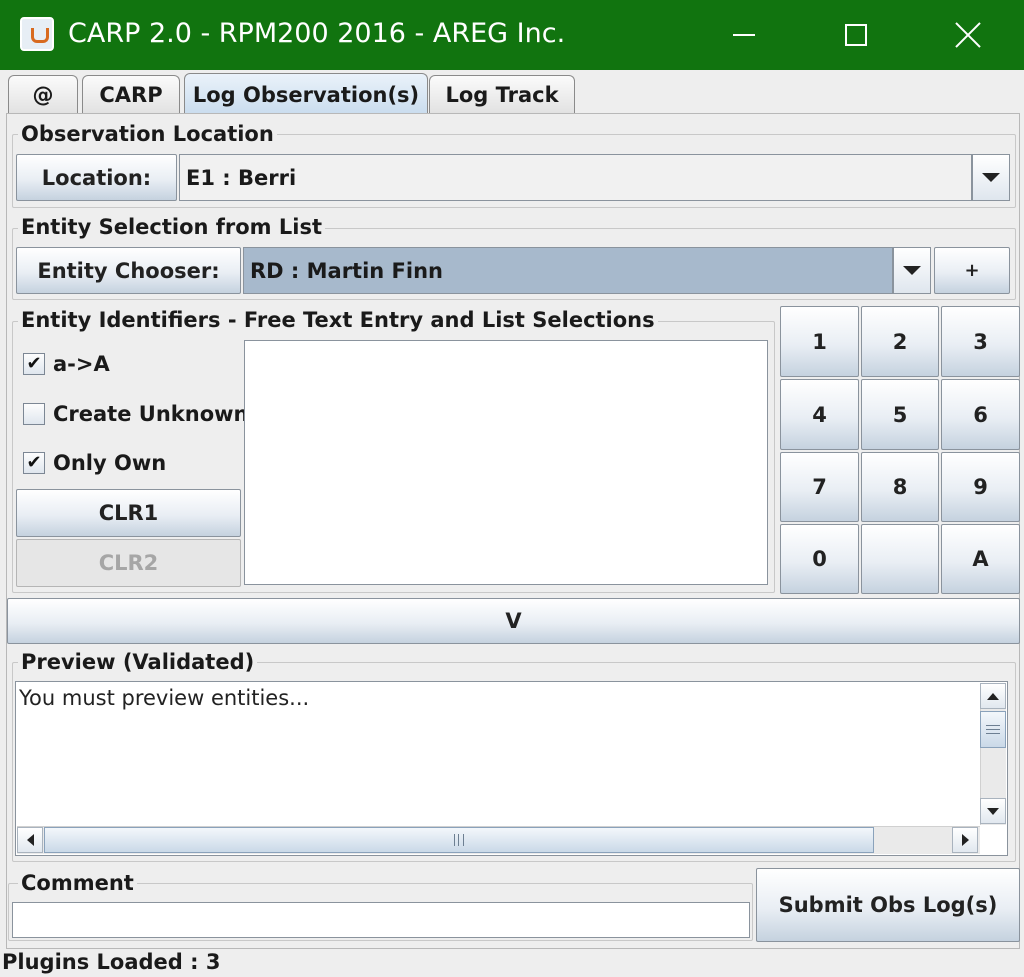 Image resolution: width=1024 pixels, height=977 pixels. I want to click on keypad-6: 6, so click(980, 414).